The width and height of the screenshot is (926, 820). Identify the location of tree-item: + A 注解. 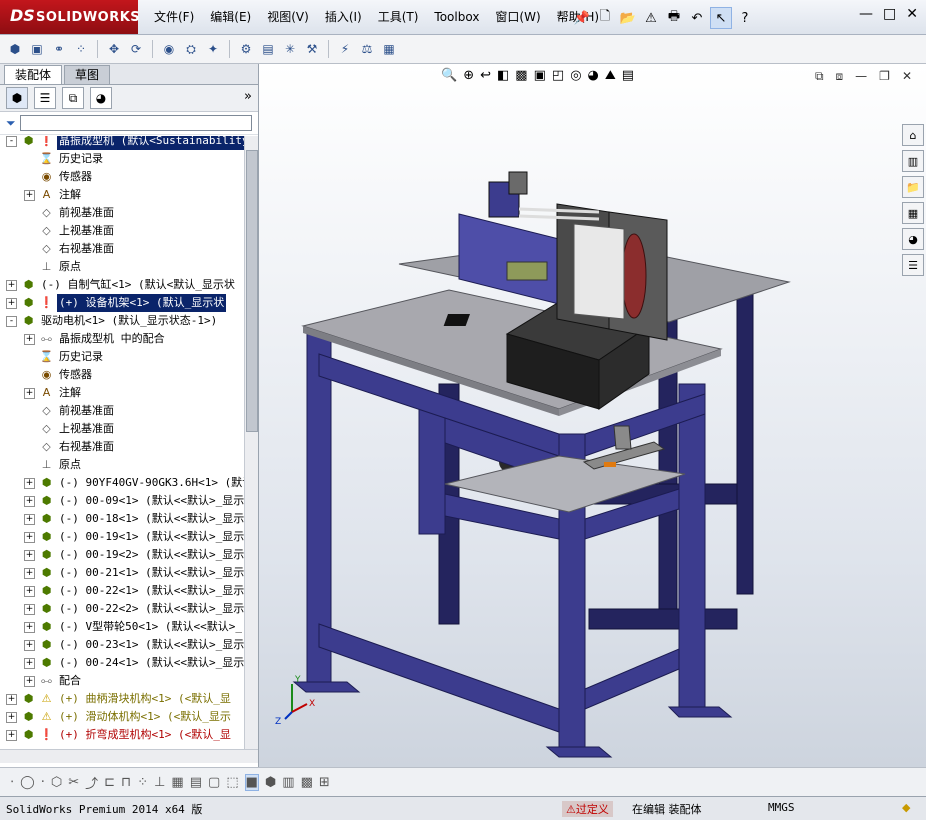
(53, 393).